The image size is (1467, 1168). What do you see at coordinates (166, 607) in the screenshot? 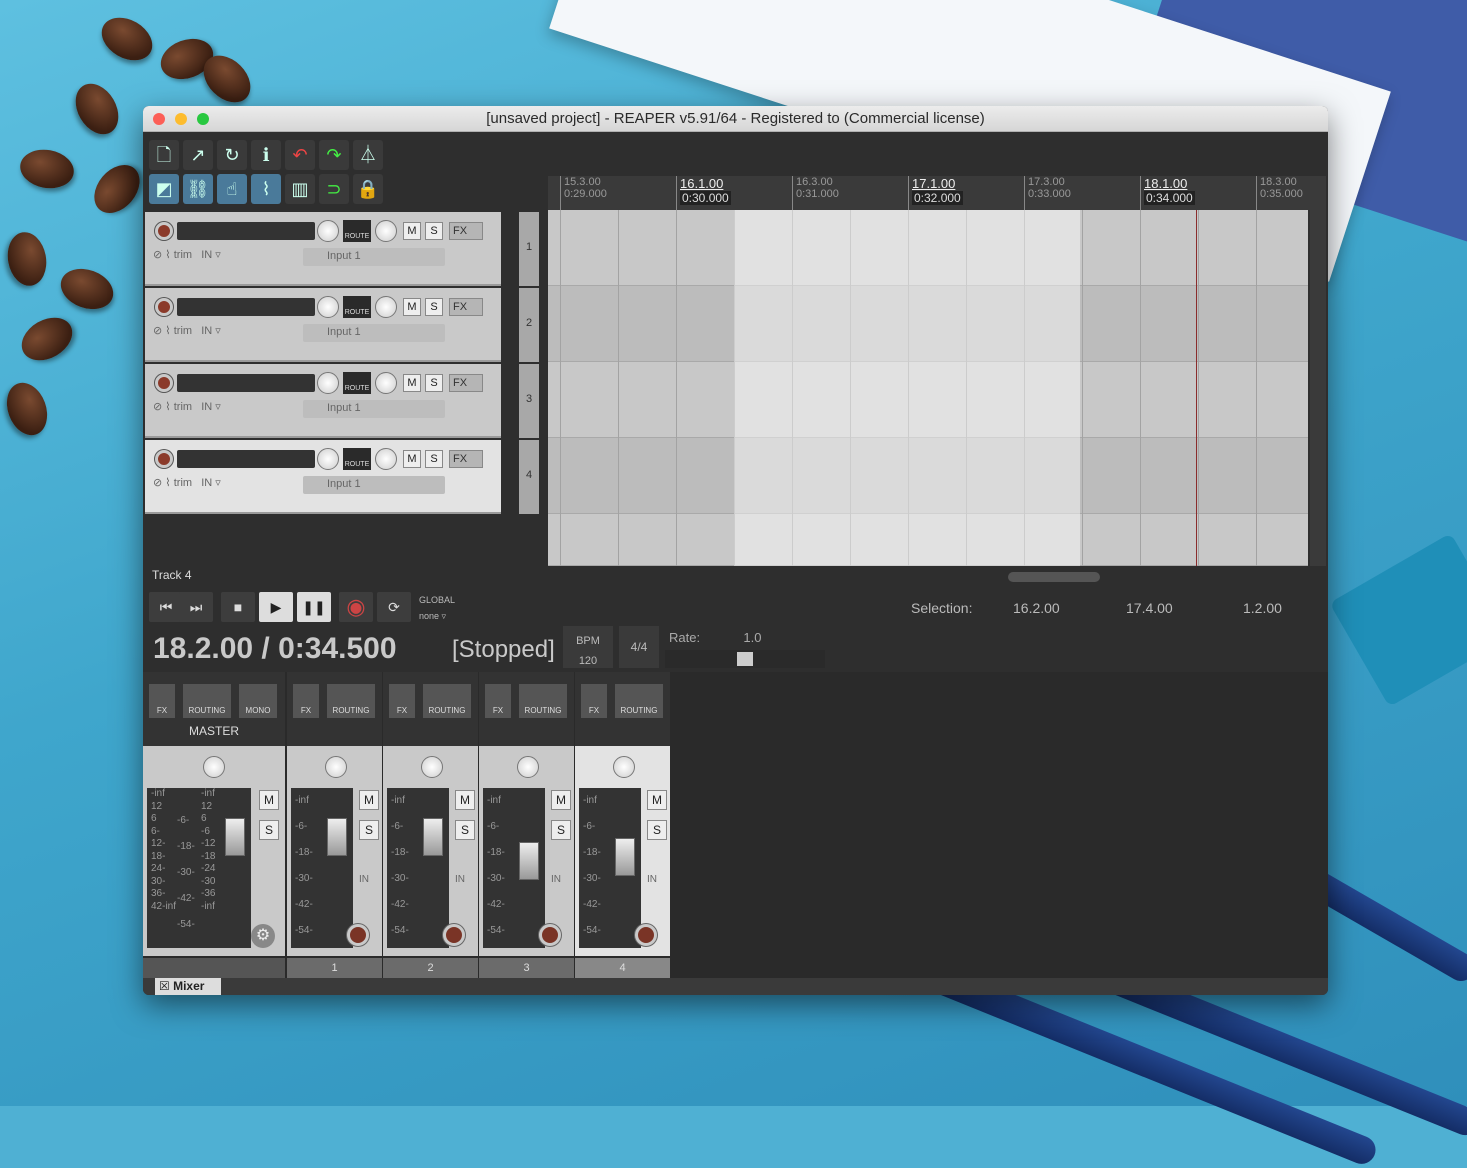
I see `go-to-start-button: ⏮` at bounding box center [166, 607].